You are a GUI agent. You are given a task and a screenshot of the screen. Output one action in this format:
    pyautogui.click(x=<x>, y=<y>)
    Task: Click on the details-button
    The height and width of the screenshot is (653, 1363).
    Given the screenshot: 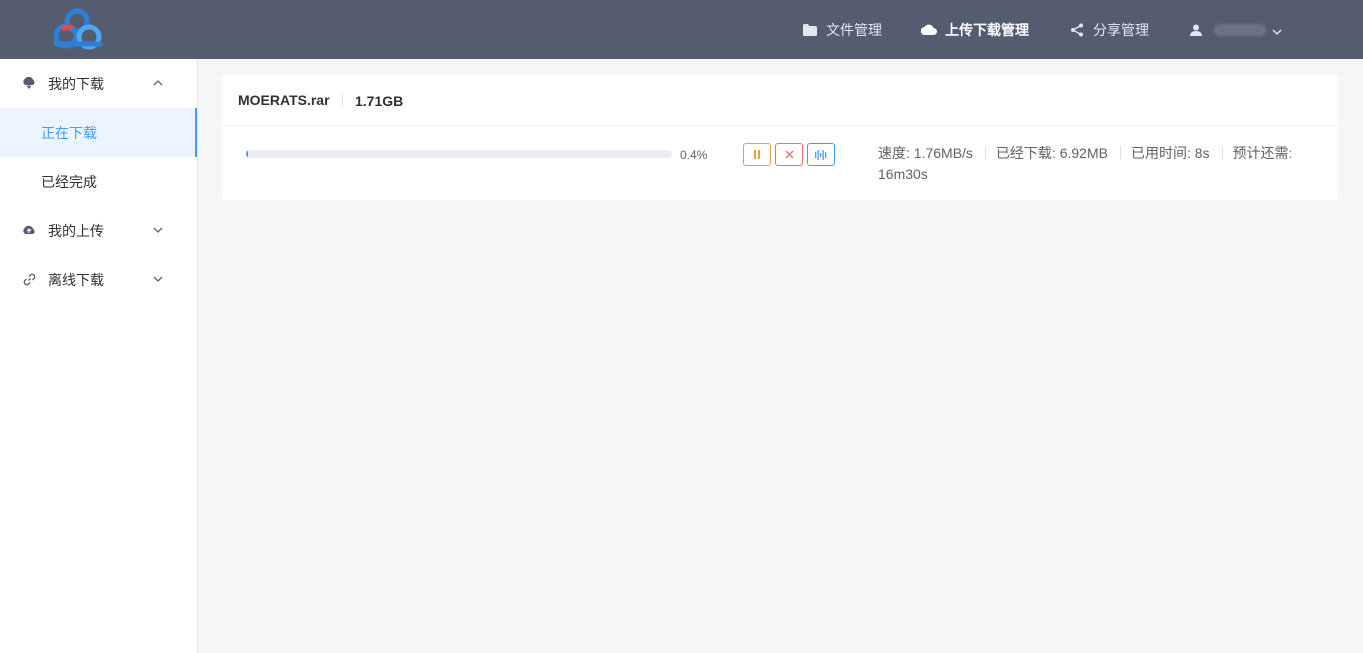 What is the action you would take?
    pyautogui.click(x=821, y=154)
    